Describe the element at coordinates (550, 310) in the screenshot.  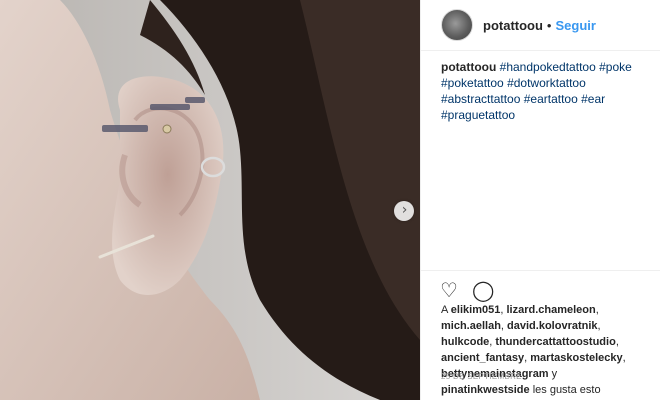
I see `liker-link: lizard.chameleon` at that location.